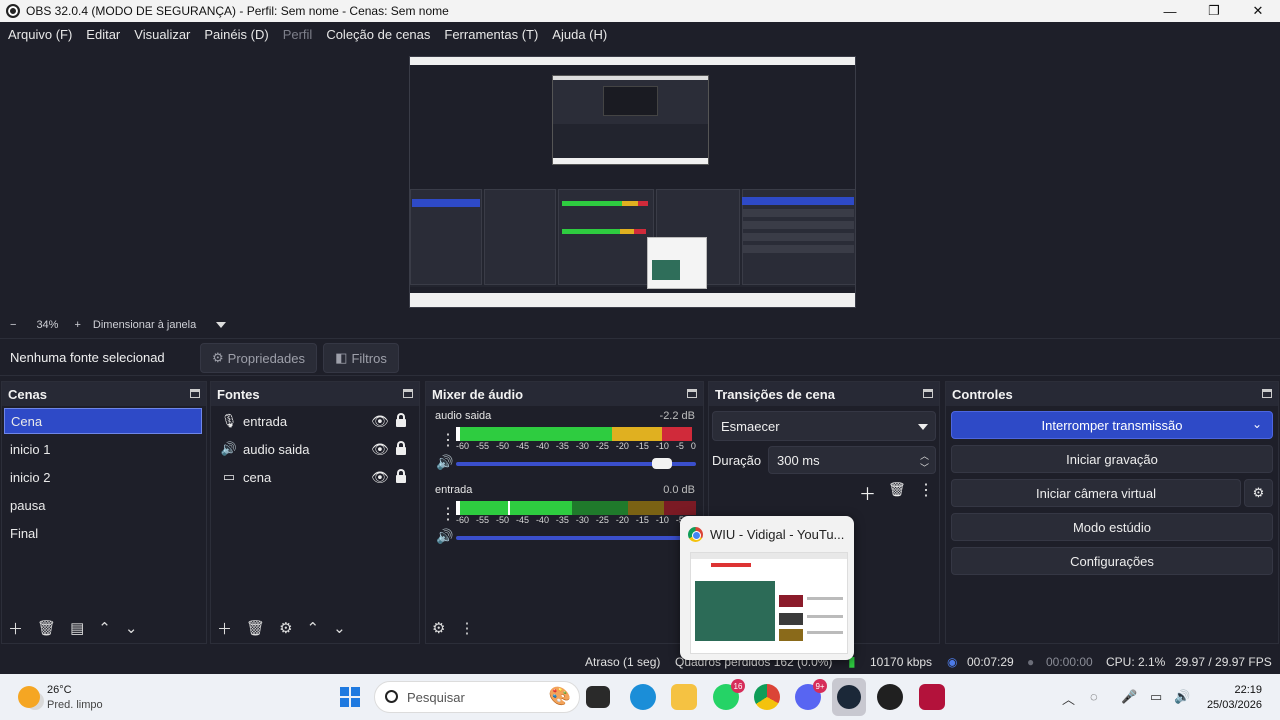 This screenshot has width=1280, height=720. Describe the element at coordinates (849, 697) in the screenshot. I see `steam-active-icon` at that location.